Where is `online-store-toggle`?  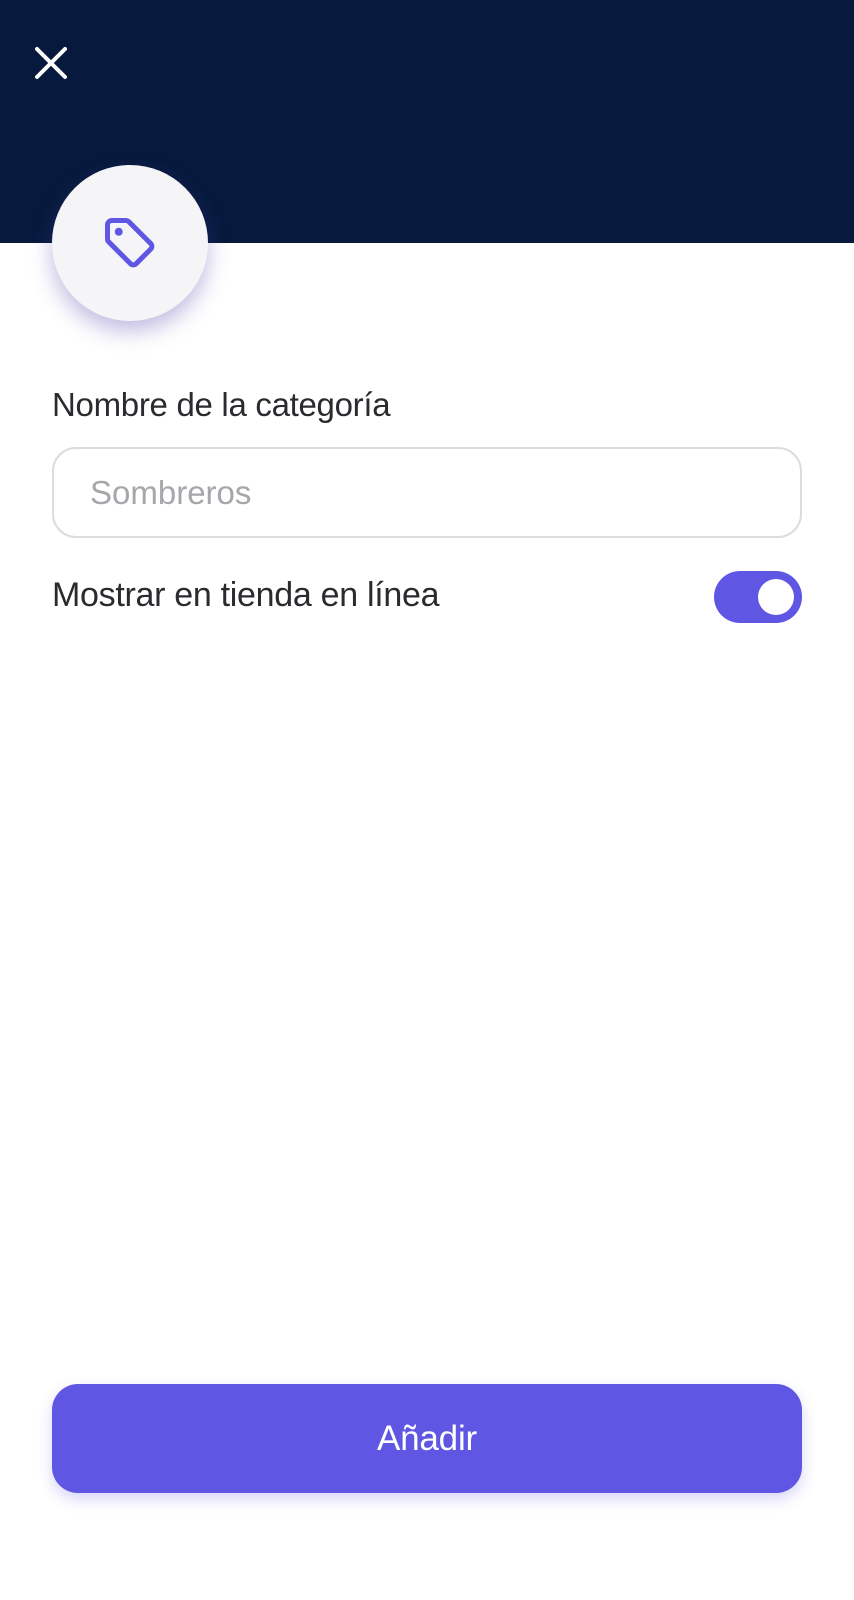 online-store-toggle is located at coordinates (758, 597).